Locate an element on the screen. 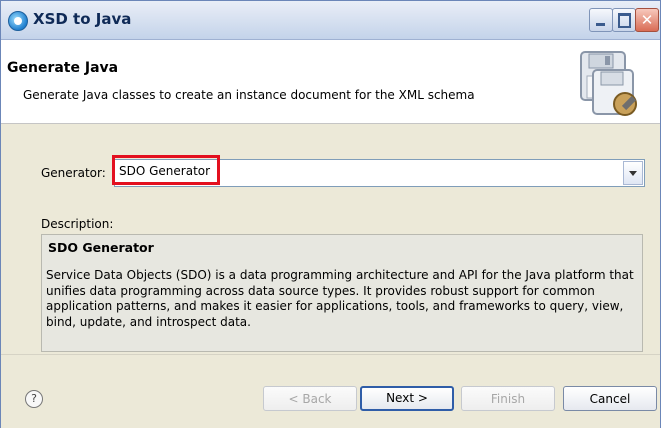 This screenshot has width=661, height=428. minimize-button is located at coordinates (601, 20).